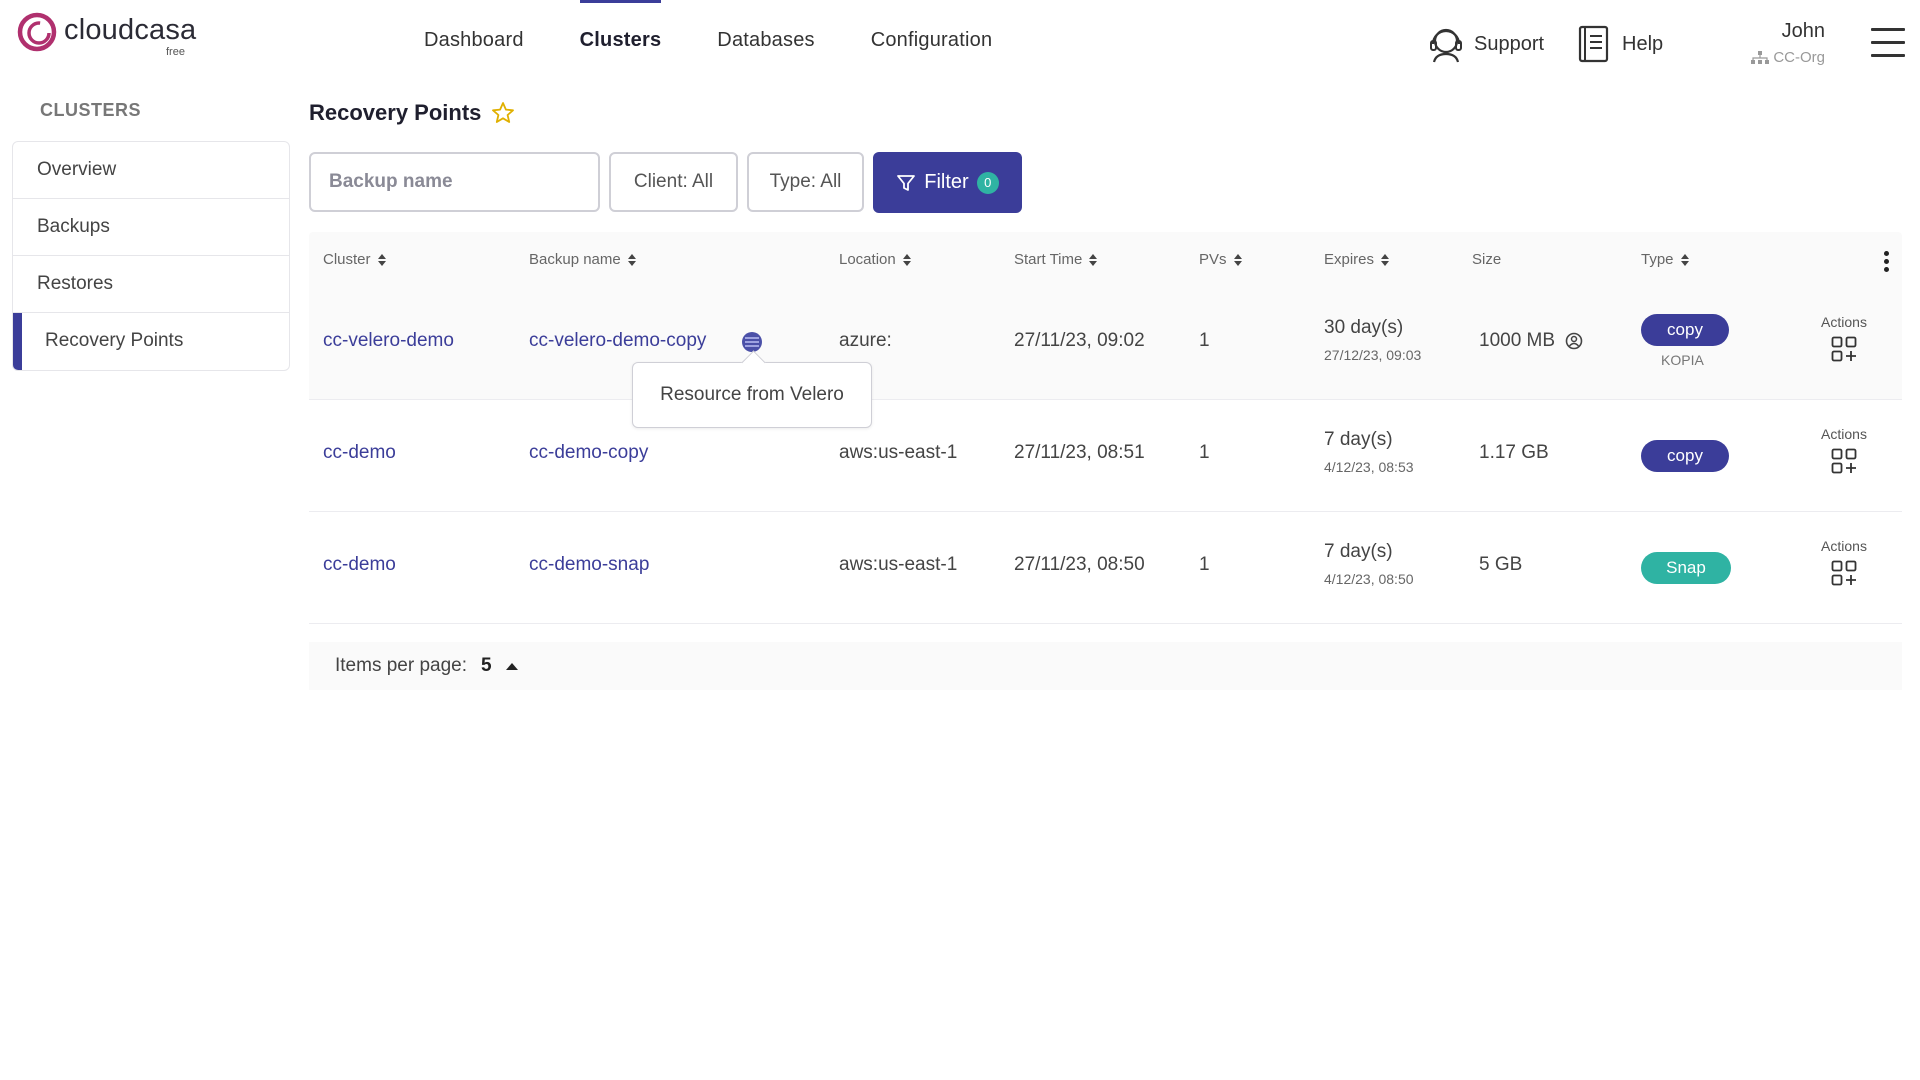  I want to click on size-value: 1.17 GB, so click(1514, 452).